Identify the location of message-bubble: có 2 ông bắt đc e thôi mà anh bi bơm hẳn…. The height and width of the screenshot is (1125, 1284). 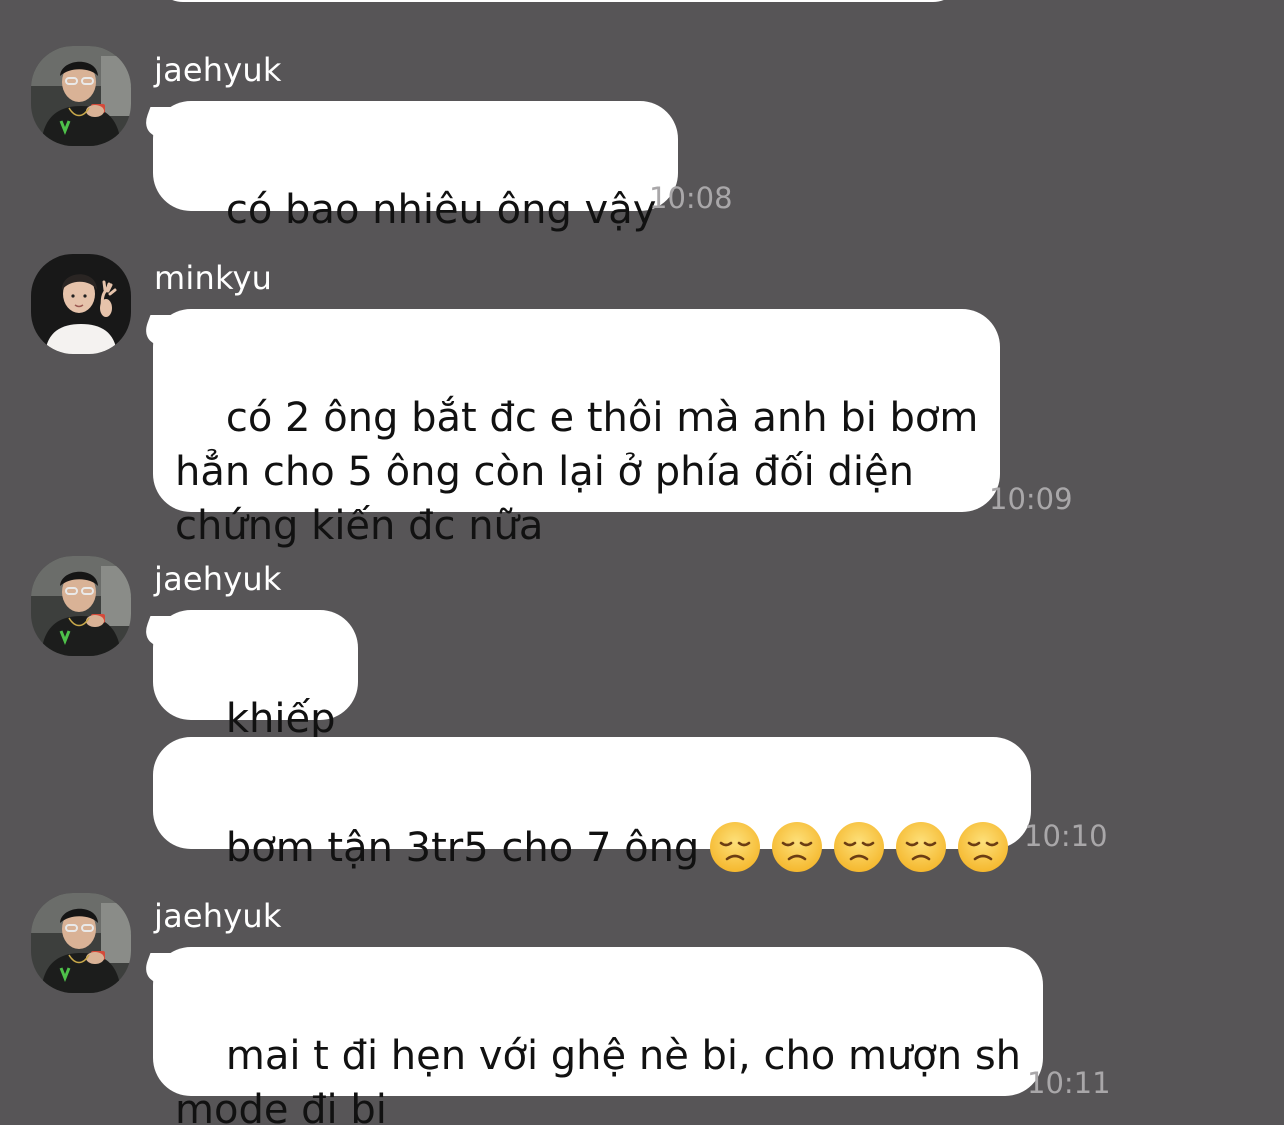
(577, 429).